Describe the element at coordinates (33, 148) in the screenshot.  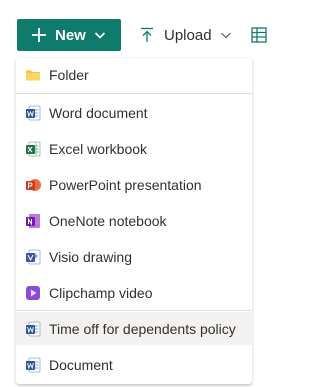
I see `excel-icon` at that location.